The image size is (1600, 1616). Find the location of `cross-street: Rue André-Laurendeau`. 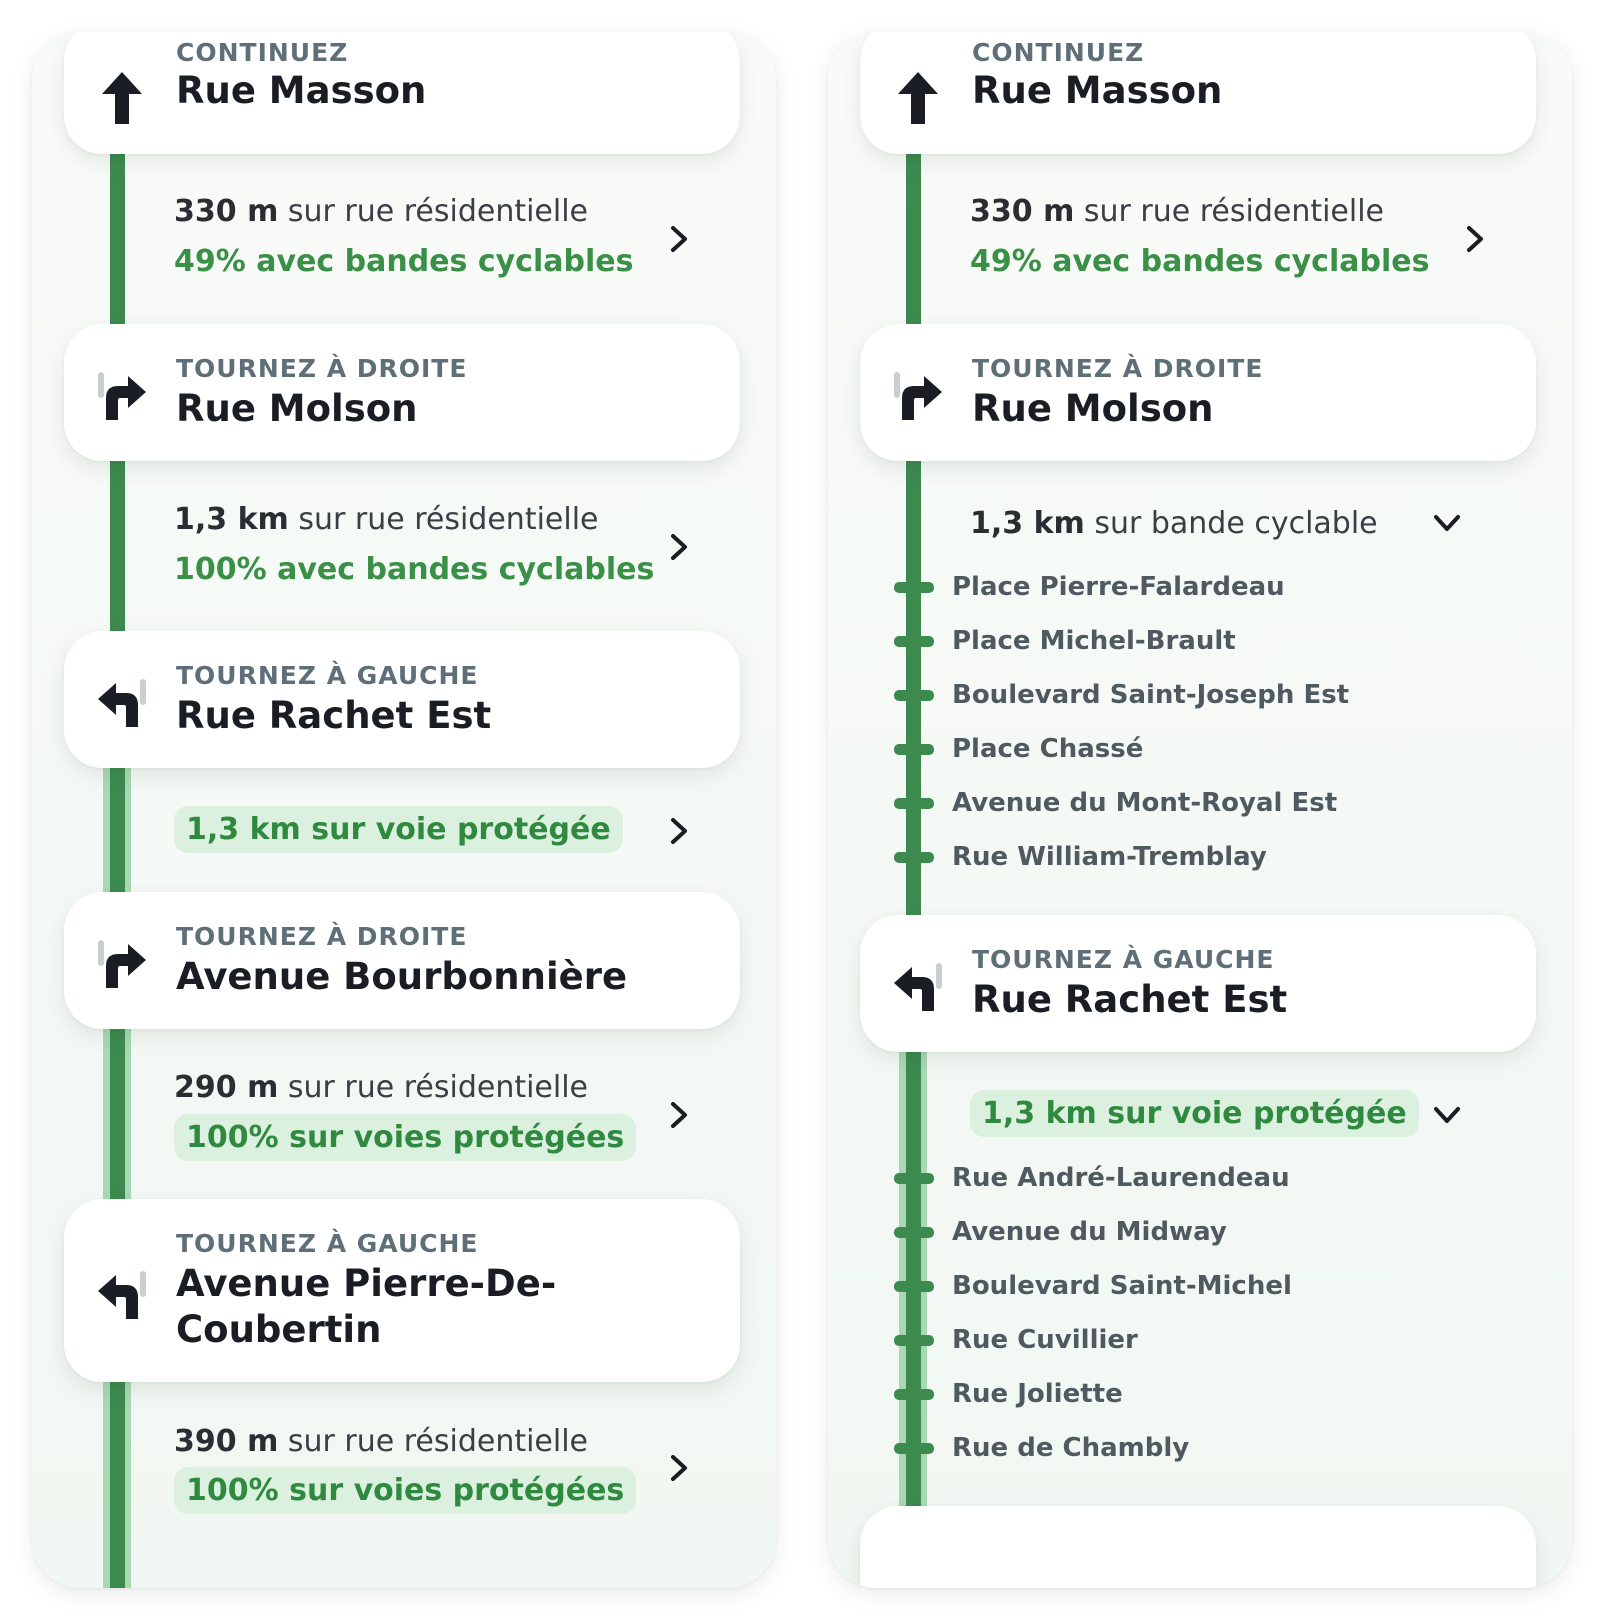

cross-street: Rue André-Laurendeau is located at coordinates (1121, 1178).